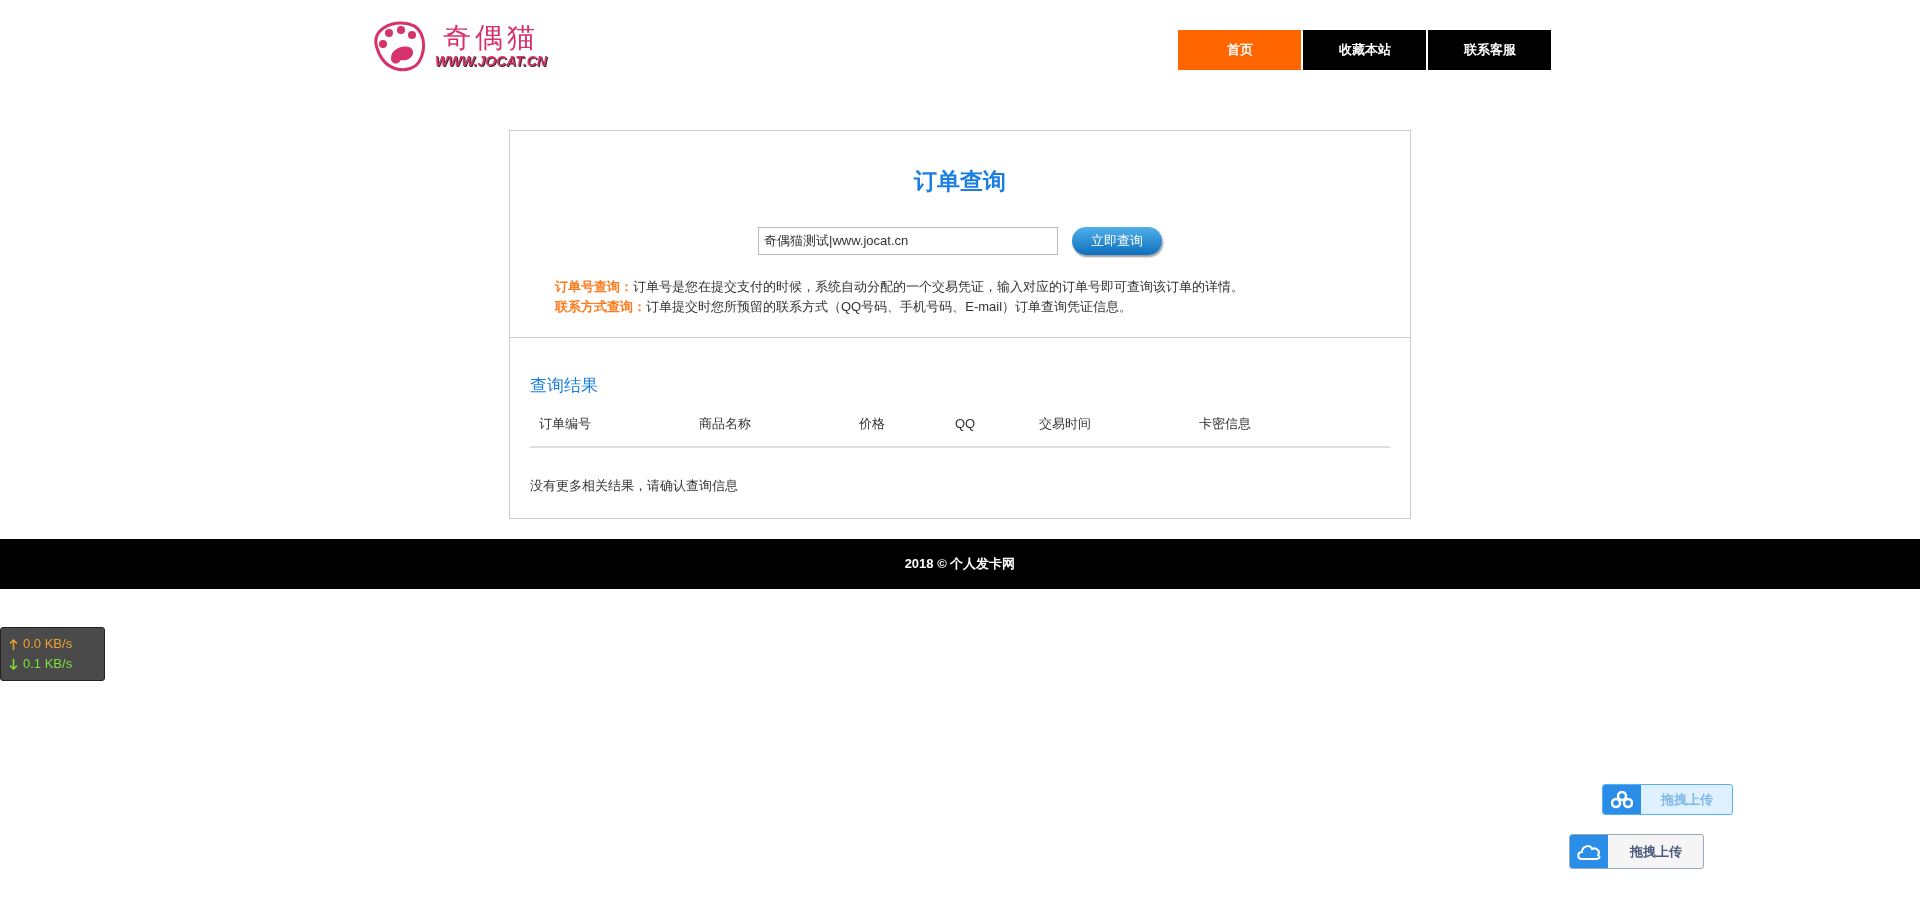 The height and width of the screenshot is (907, 1920). What do you see at coordinates (965, 423) in the screenshot?
I see `column-header: QQ` at bounding box center [965, 423].